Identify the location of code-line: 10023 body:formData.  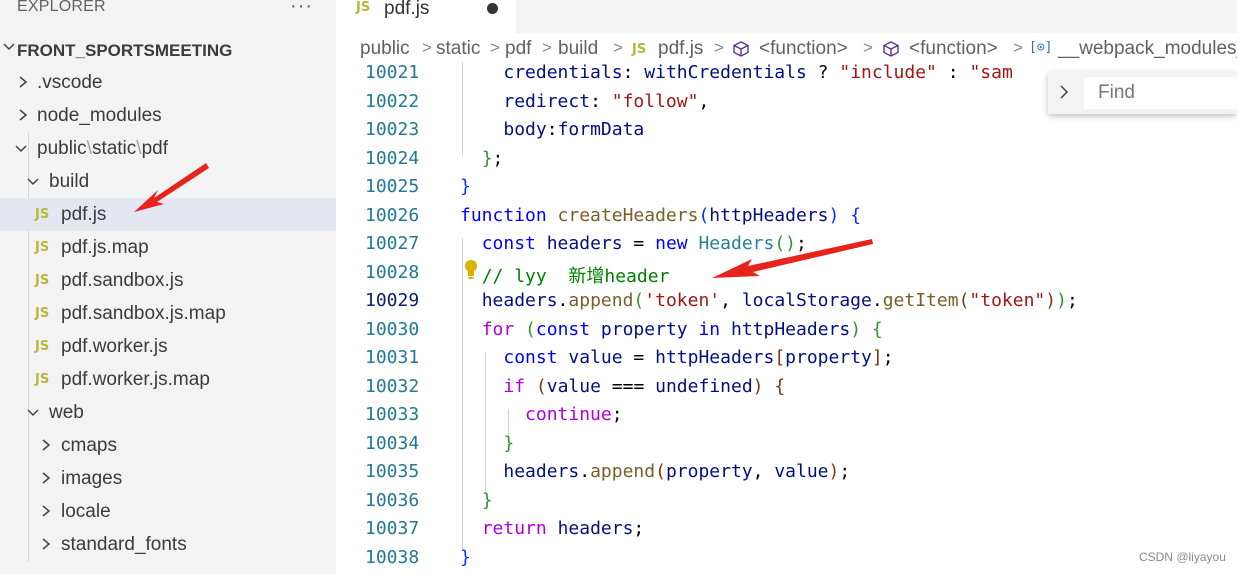
(505, 129).